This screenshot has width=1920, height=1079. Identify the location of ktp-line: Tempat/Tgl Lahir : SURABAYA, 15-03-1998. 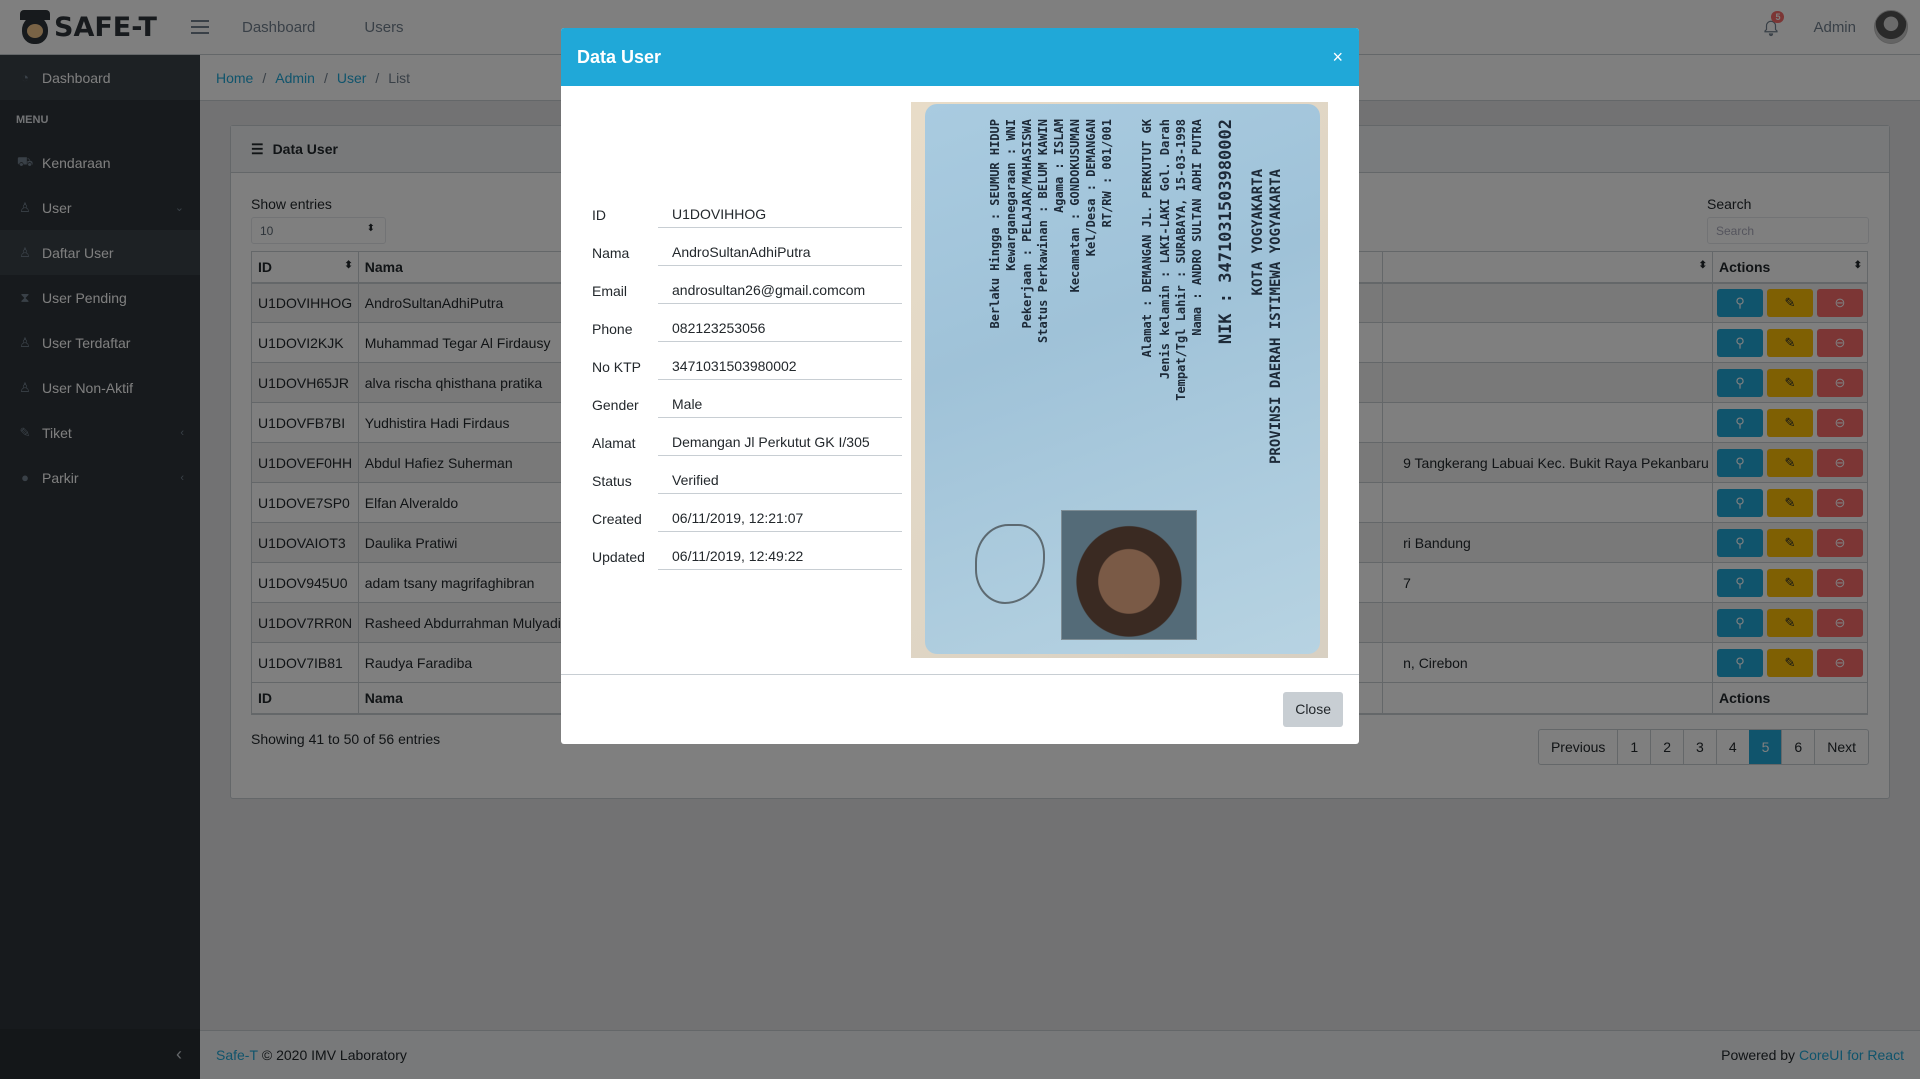
(1181, 260).